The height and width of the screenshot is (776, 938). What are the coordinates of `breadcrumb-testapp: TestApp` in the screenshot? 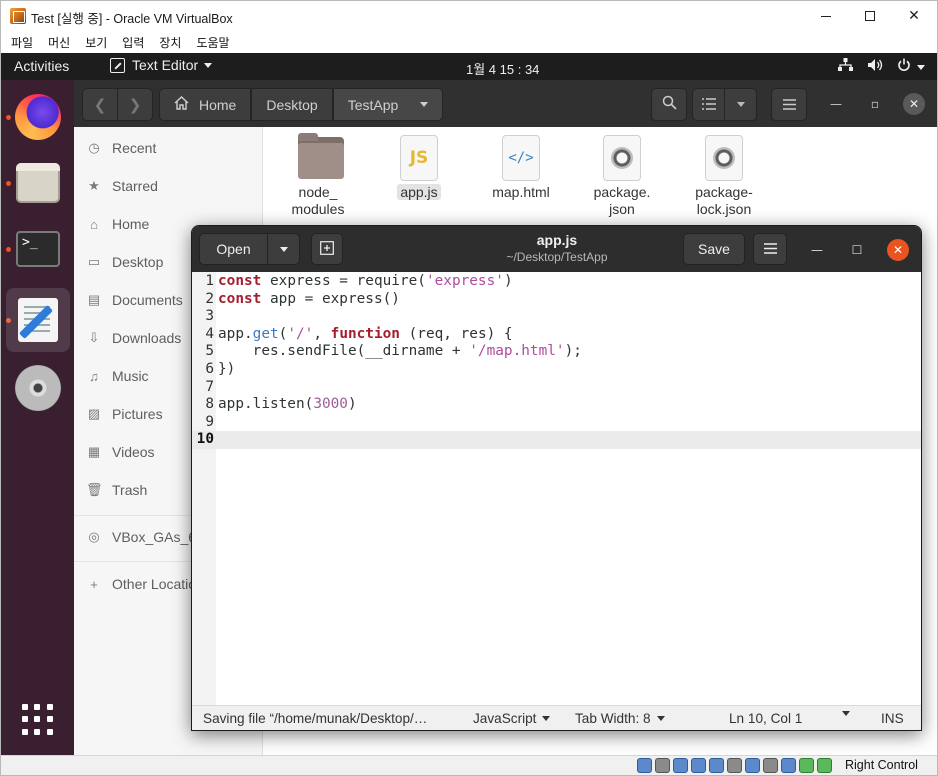 It's located at (388, 104).